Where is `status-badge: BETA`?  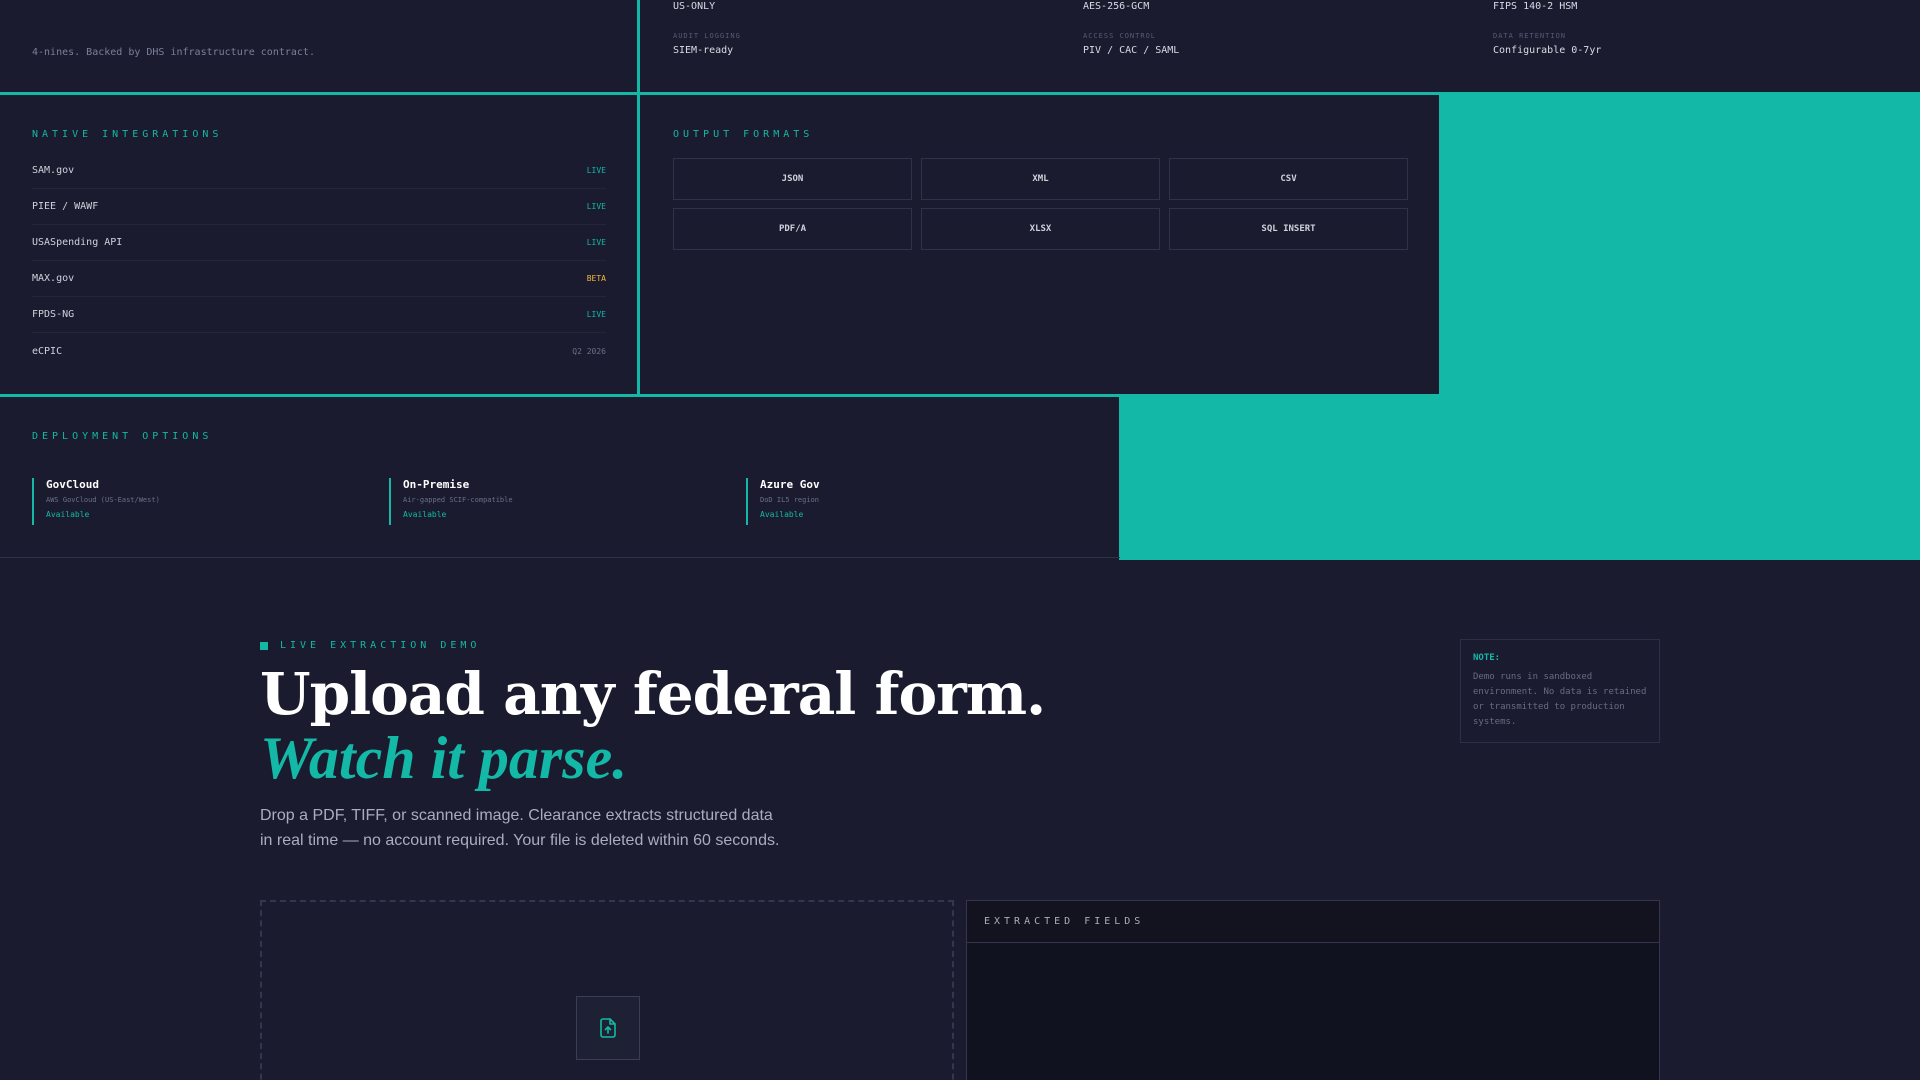
status-badge: BETA is located at coordinates (596, 278).